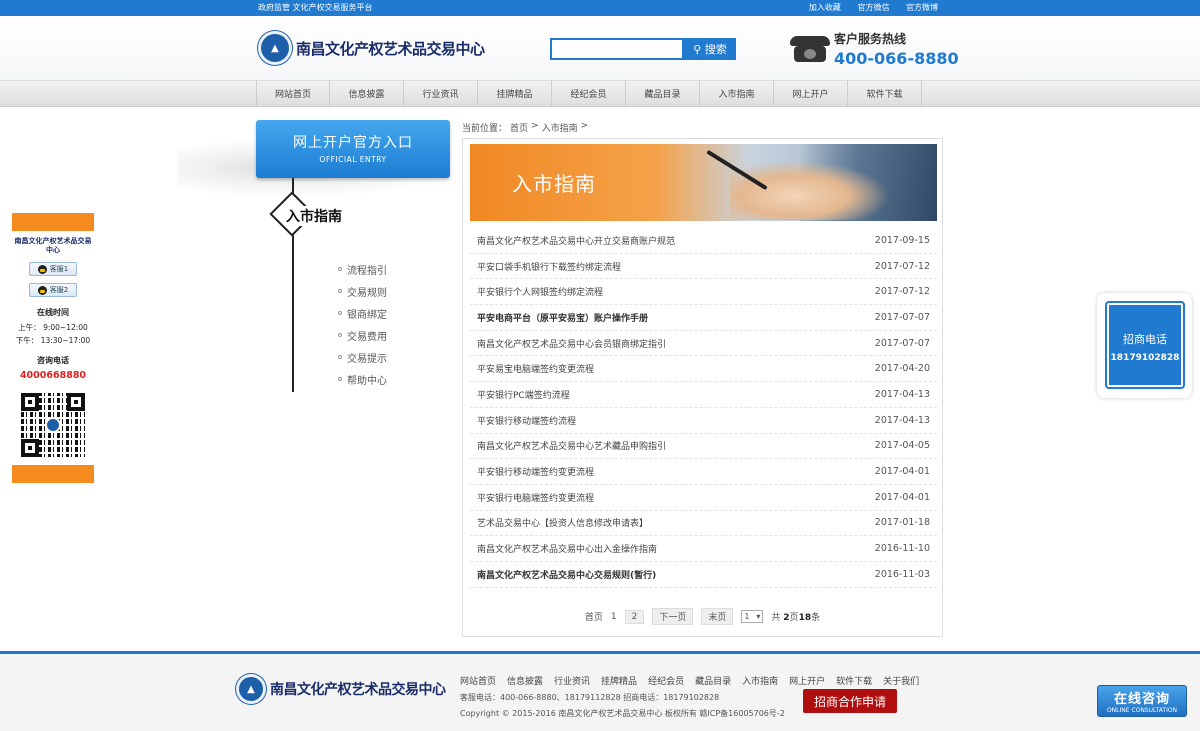 The height and width of the screenshot is (731, 1200). What do you see at coordinates (362, 291) in the screenshot?
I see `sidebar-item-rules: 交易规则` at bounding box center [362, 291].